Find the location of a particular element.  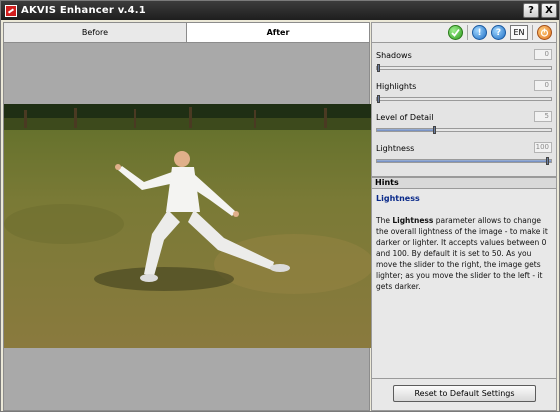

shadows-slider-thumb is located at coordinates (378, 68).